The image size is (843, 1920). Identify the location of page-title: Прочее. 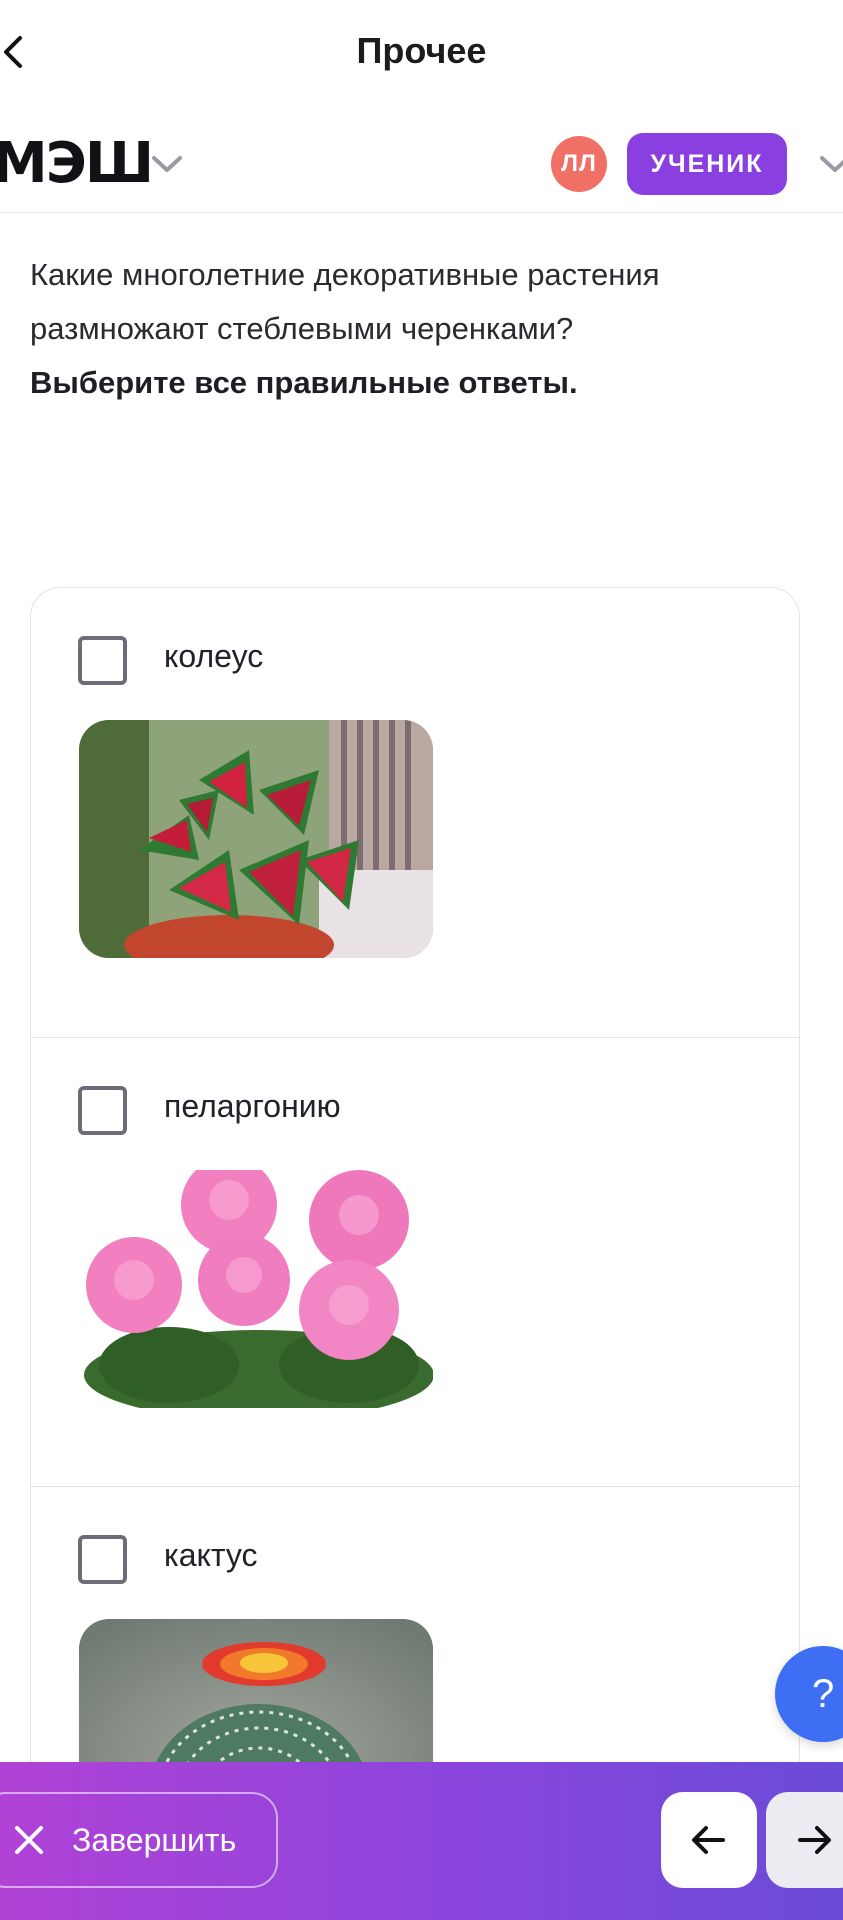
(421, 50).